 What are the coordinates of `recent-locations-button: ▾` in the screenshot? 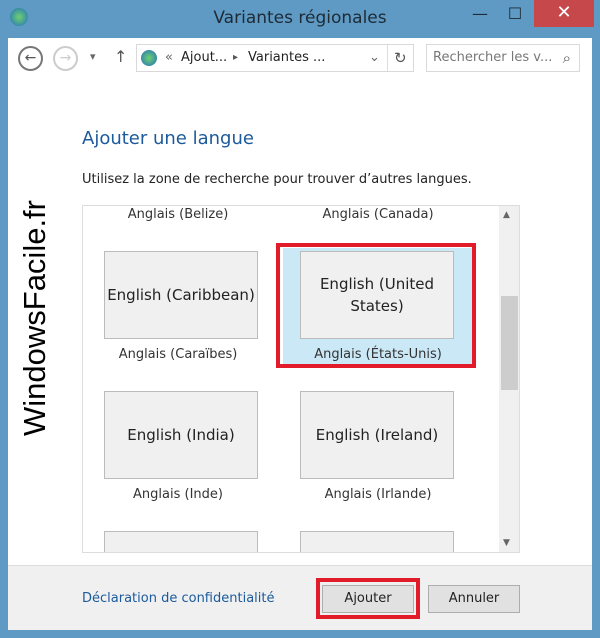 It's located at (93, 56).